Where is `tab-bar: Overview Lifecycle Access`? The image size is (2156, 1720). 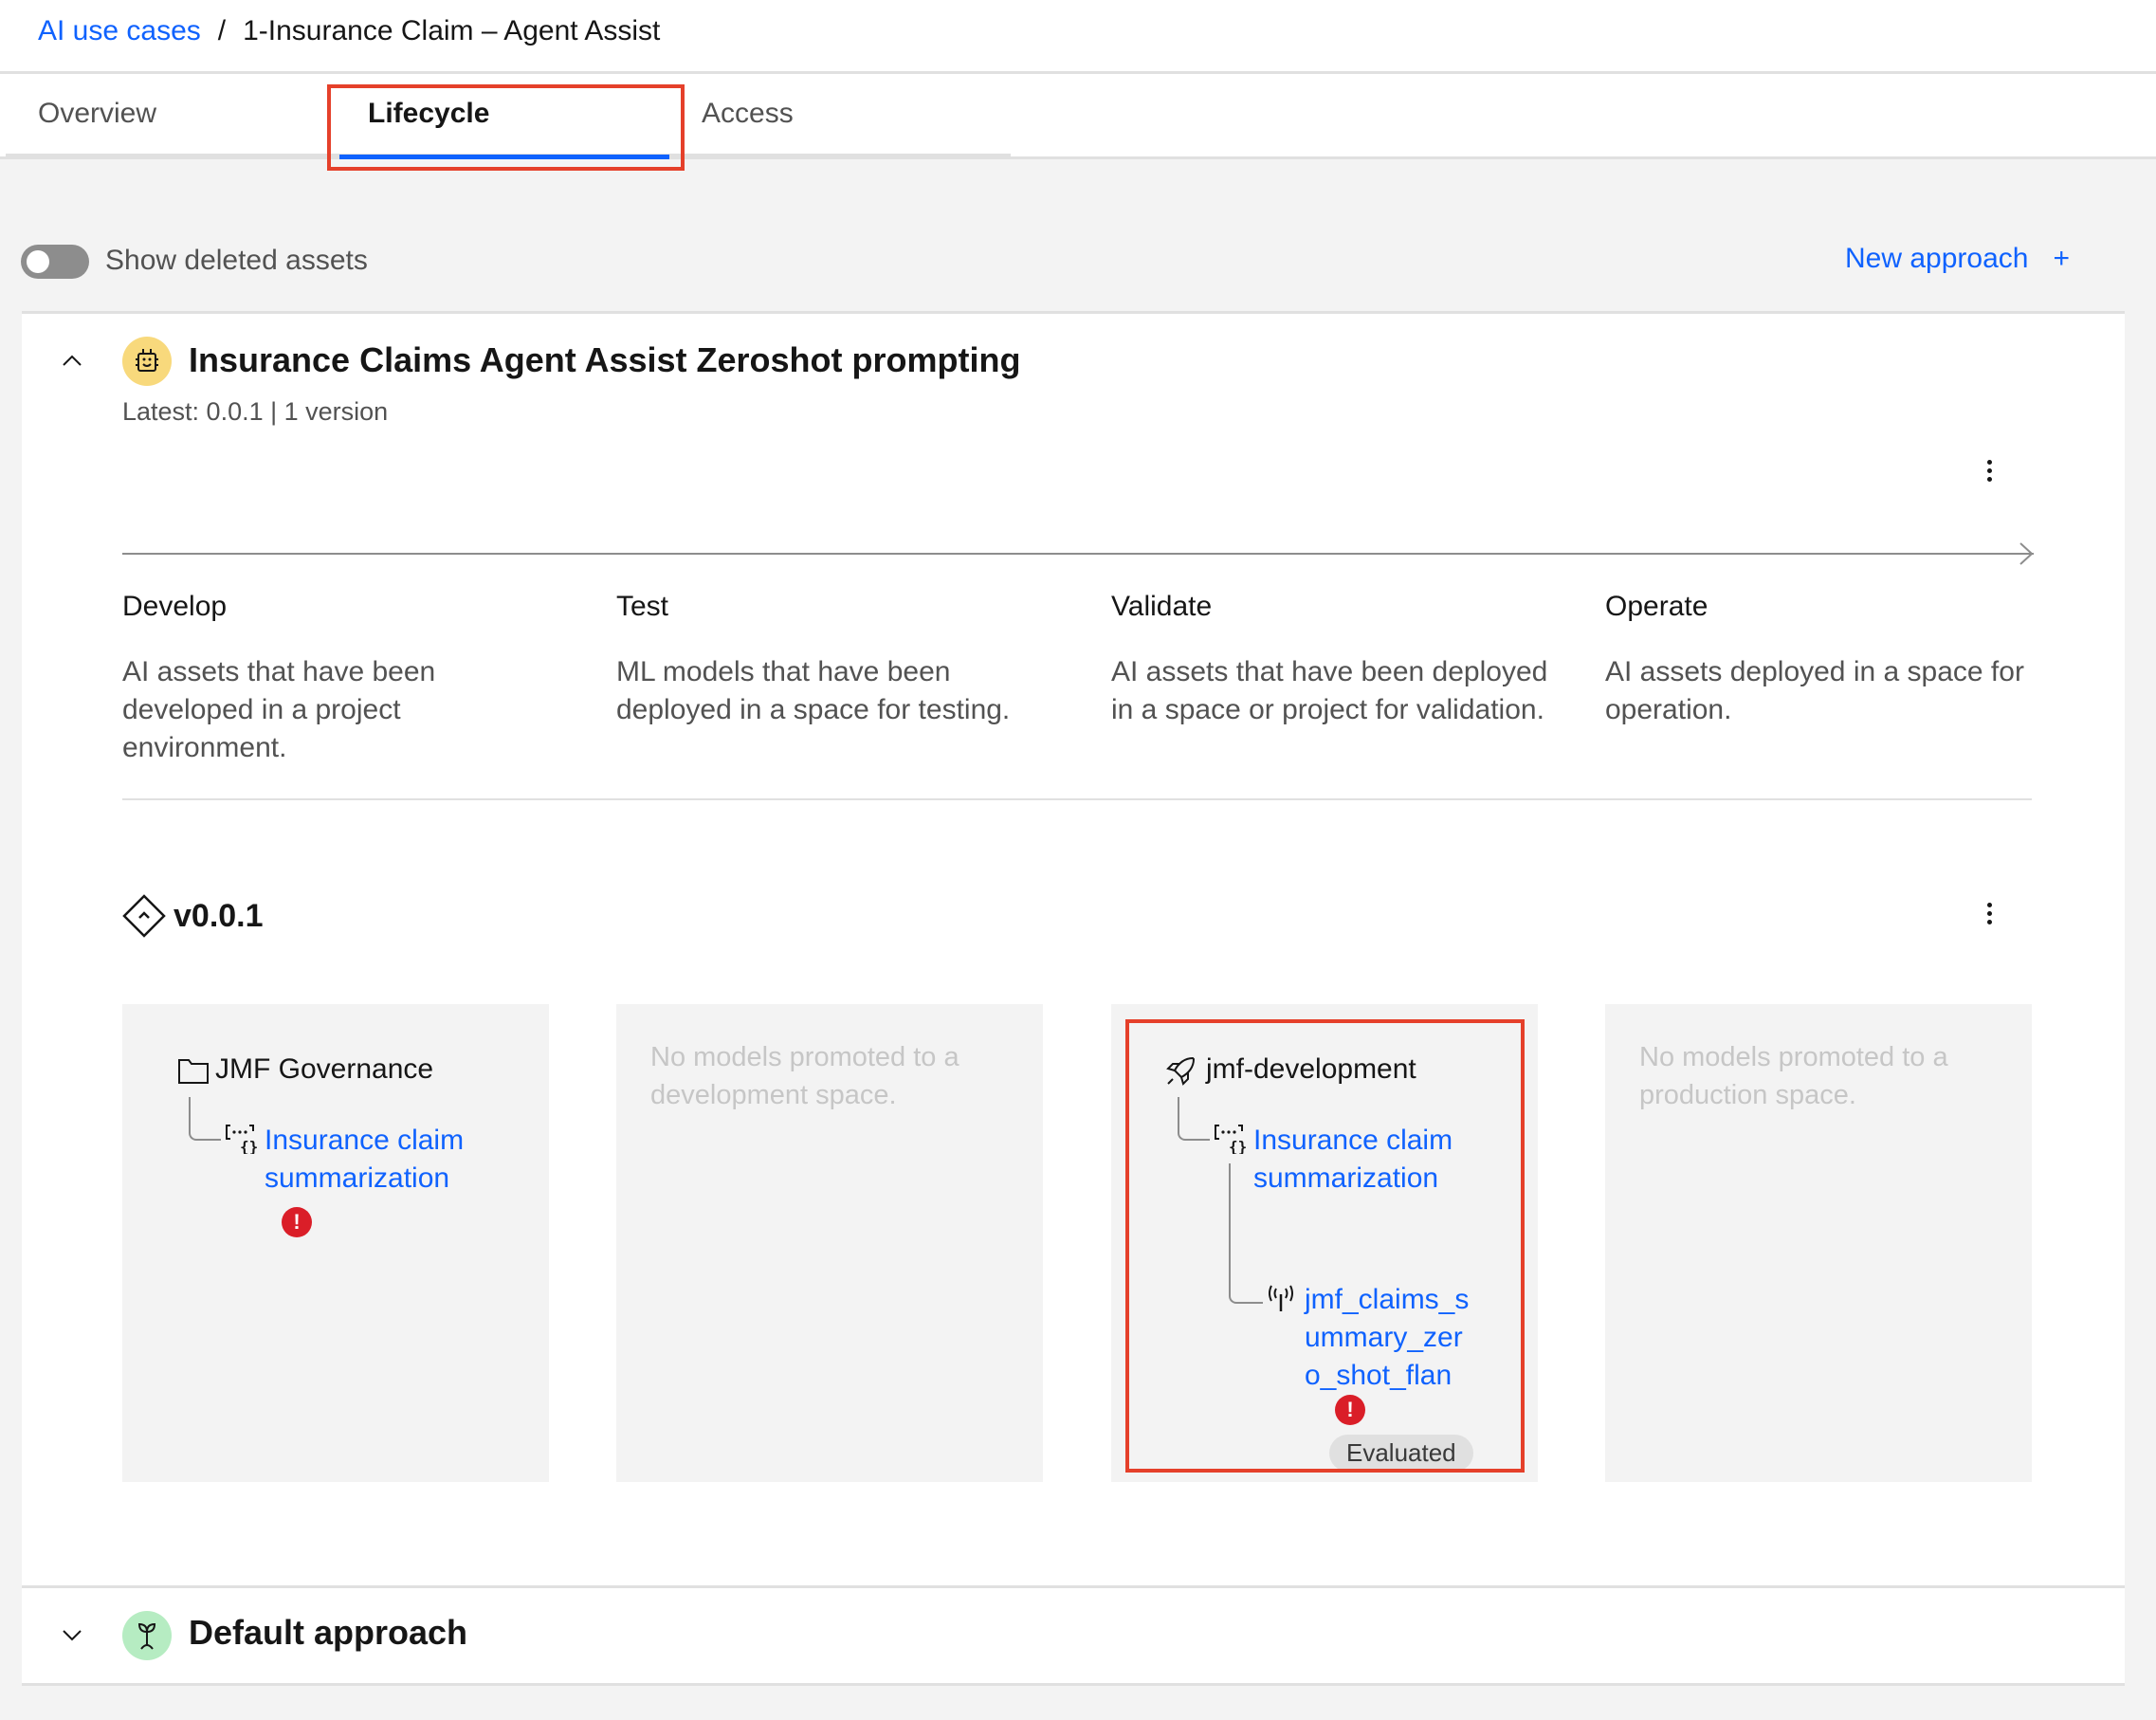 tab-bar: Overview Lifecycle Access is located at coordinates (1078, 116).